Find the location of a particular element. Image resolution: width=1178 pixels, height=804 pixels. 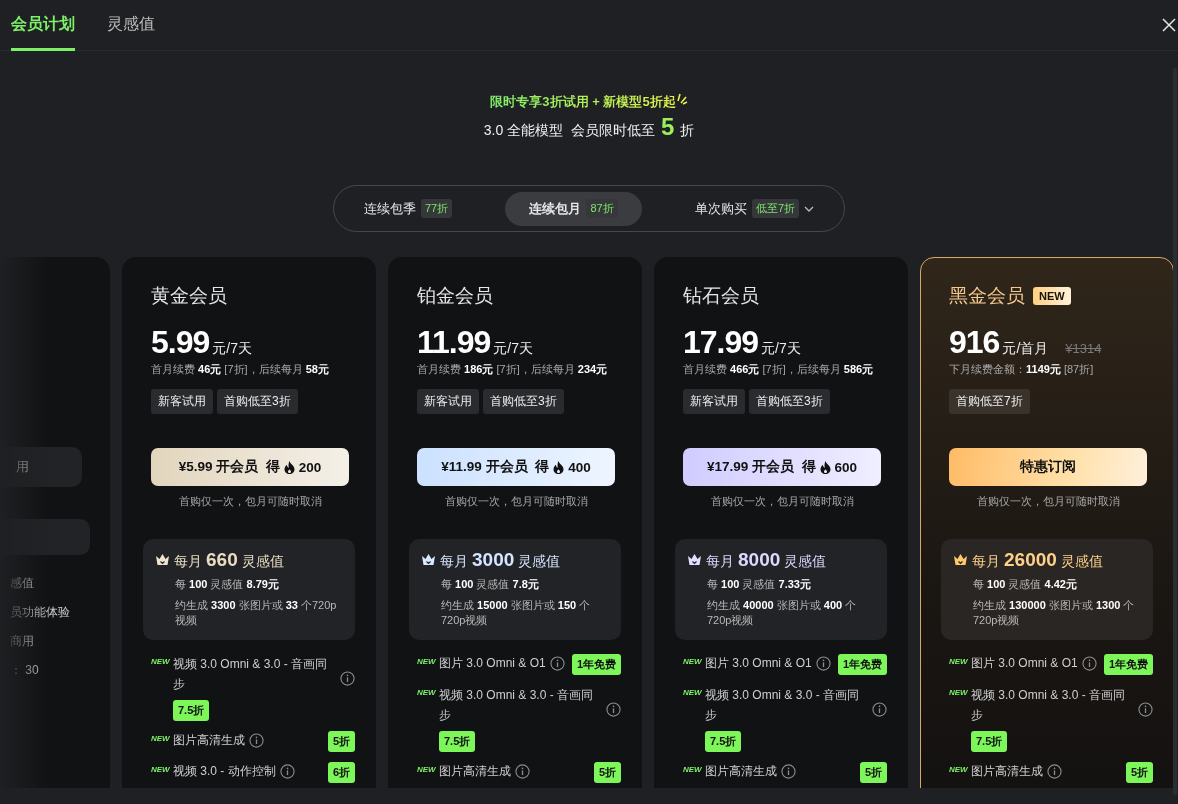

credits-amount: 3000 is located at coordinates (493, 560).